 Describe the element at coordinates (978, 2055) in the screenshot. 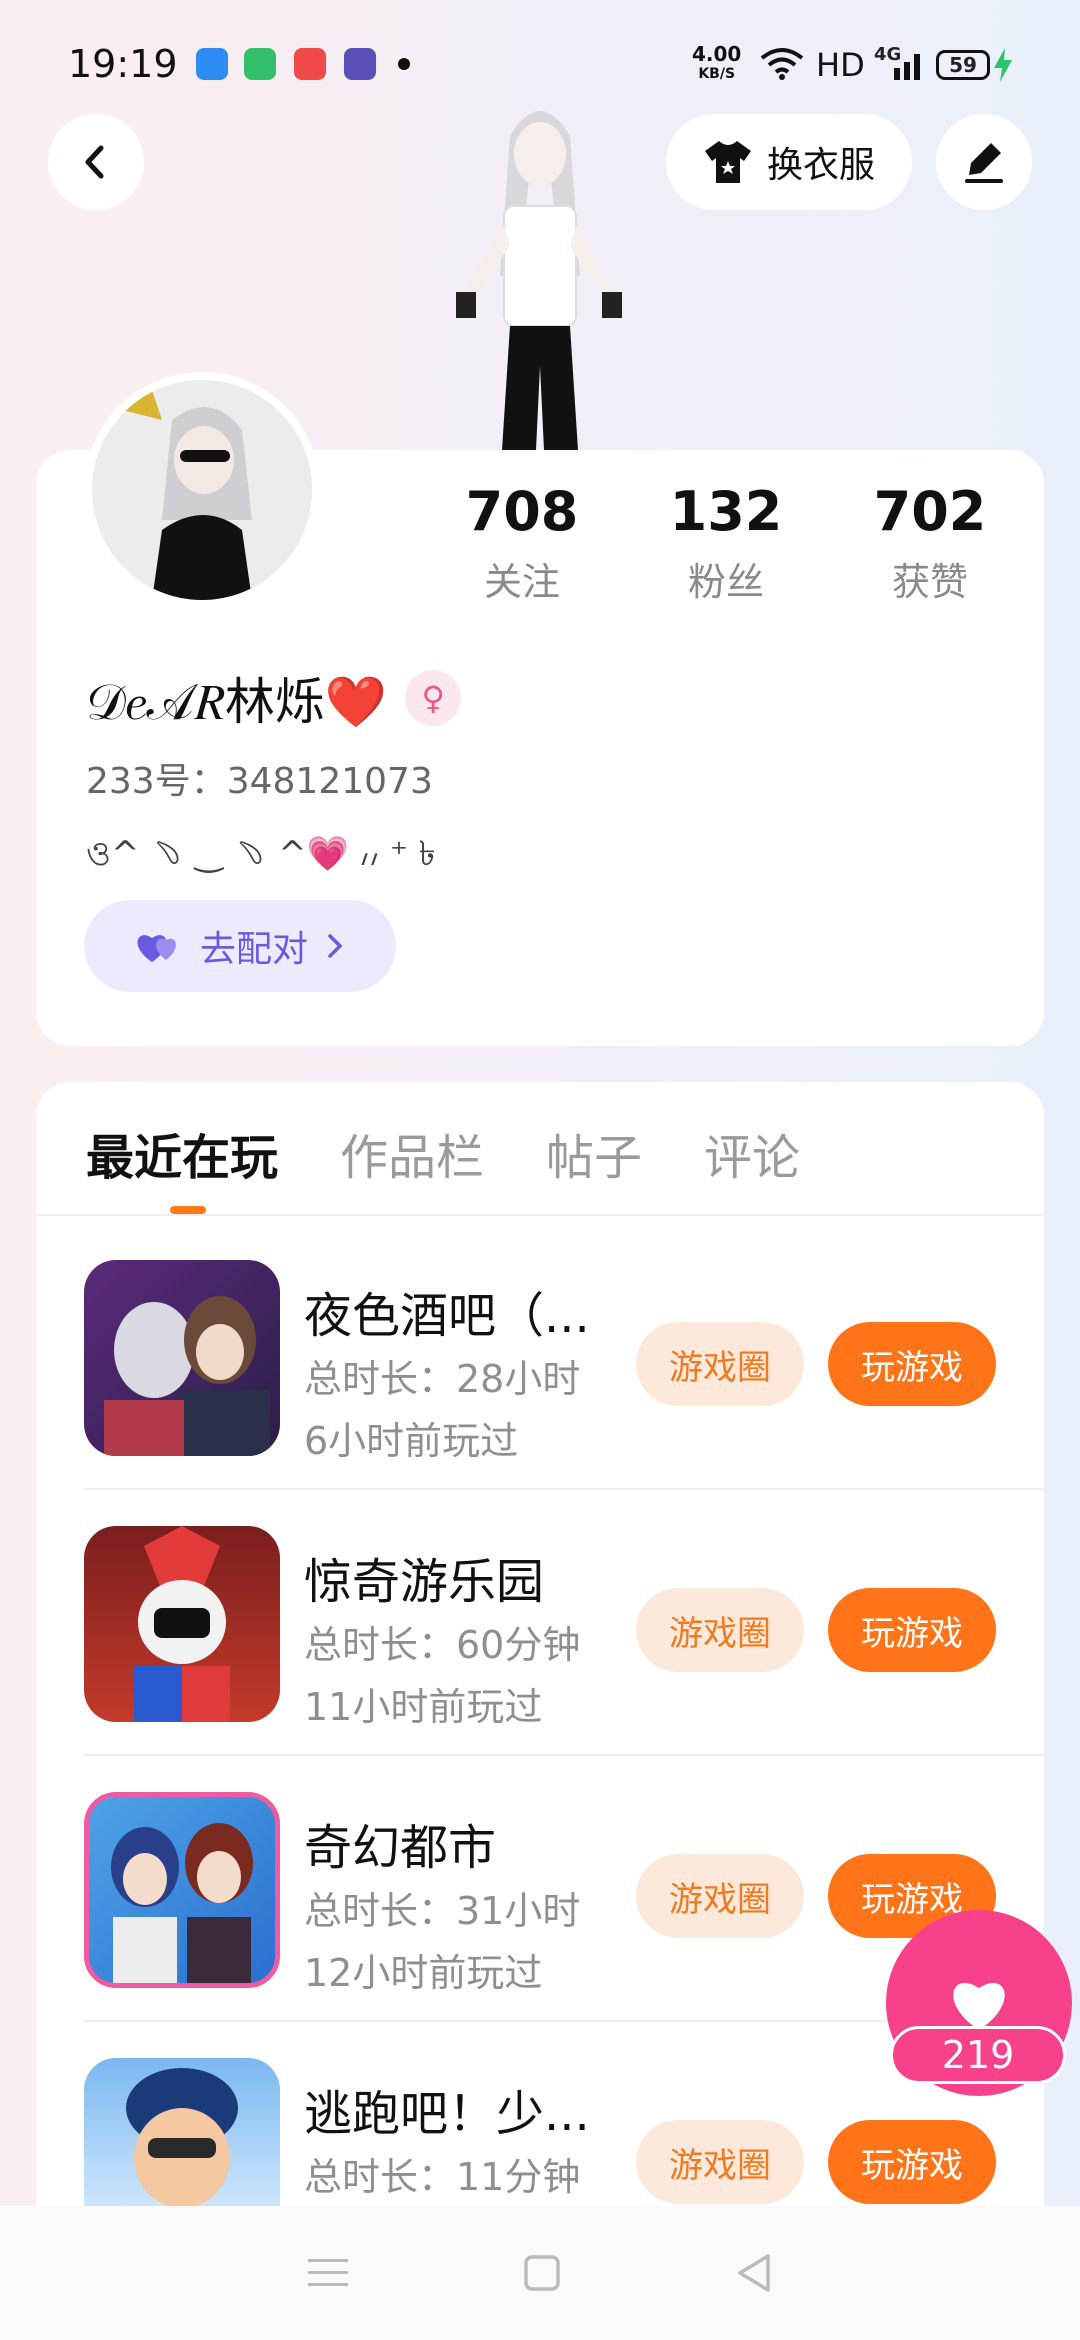

I see `like-count-badge: 219` at that location.